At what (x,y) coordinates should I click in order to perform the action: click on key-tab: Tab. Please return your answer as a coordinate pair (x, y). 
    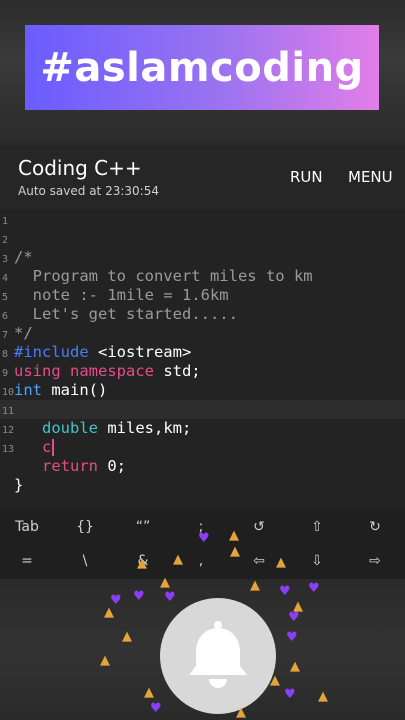
    Looking at the image, I should click on (27, 527).